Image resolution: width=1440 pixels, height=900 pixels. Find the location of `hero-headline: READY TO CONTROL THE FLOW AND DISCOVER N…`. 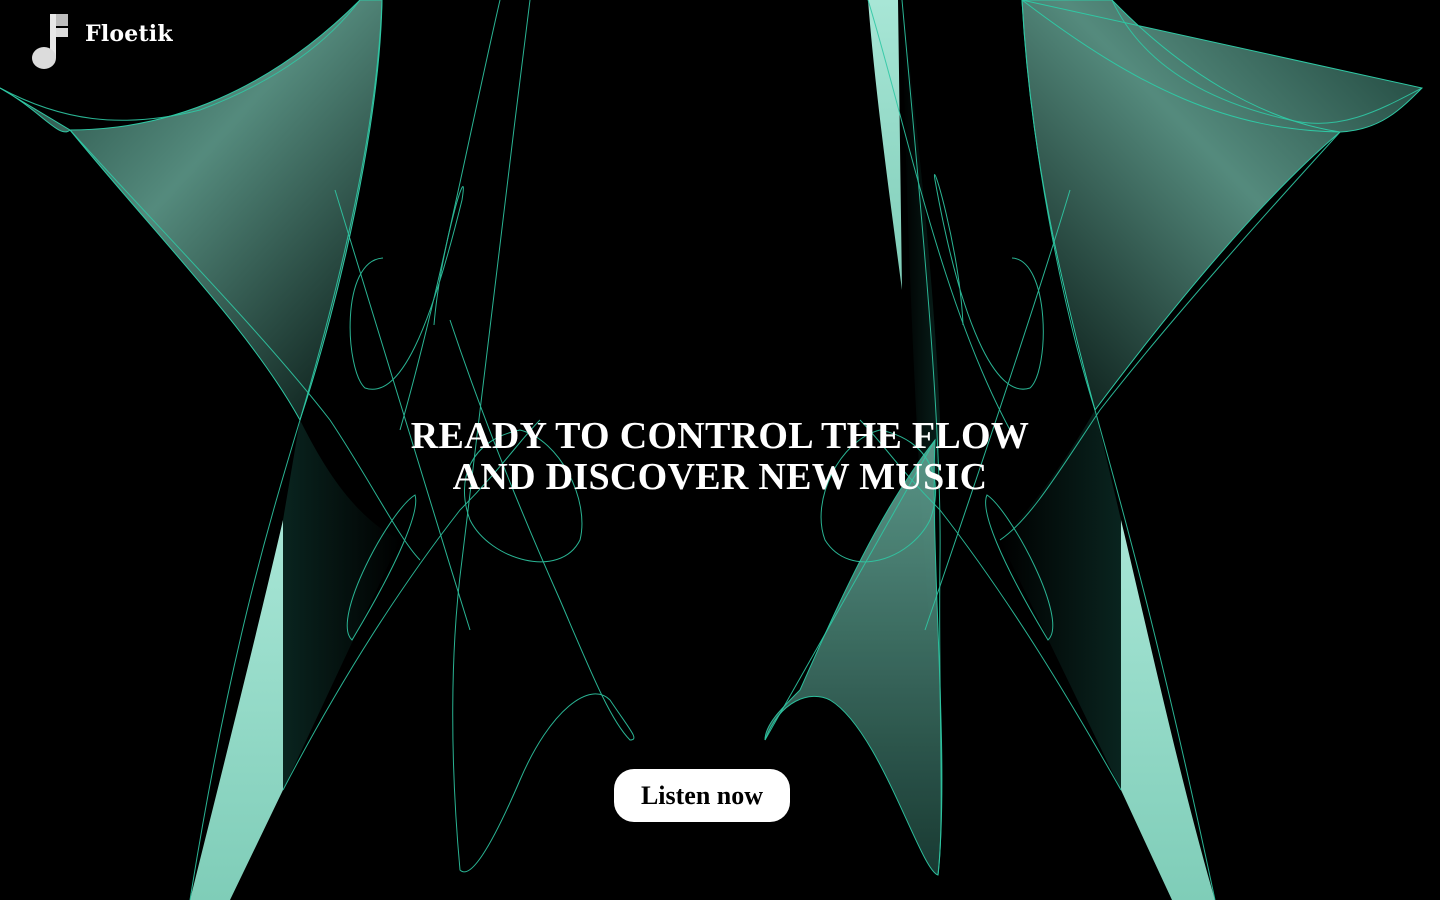

hero-headline: READY TO CONTROL THE FLOW AND DISCOVER N… is located at coordinates (720, 457).